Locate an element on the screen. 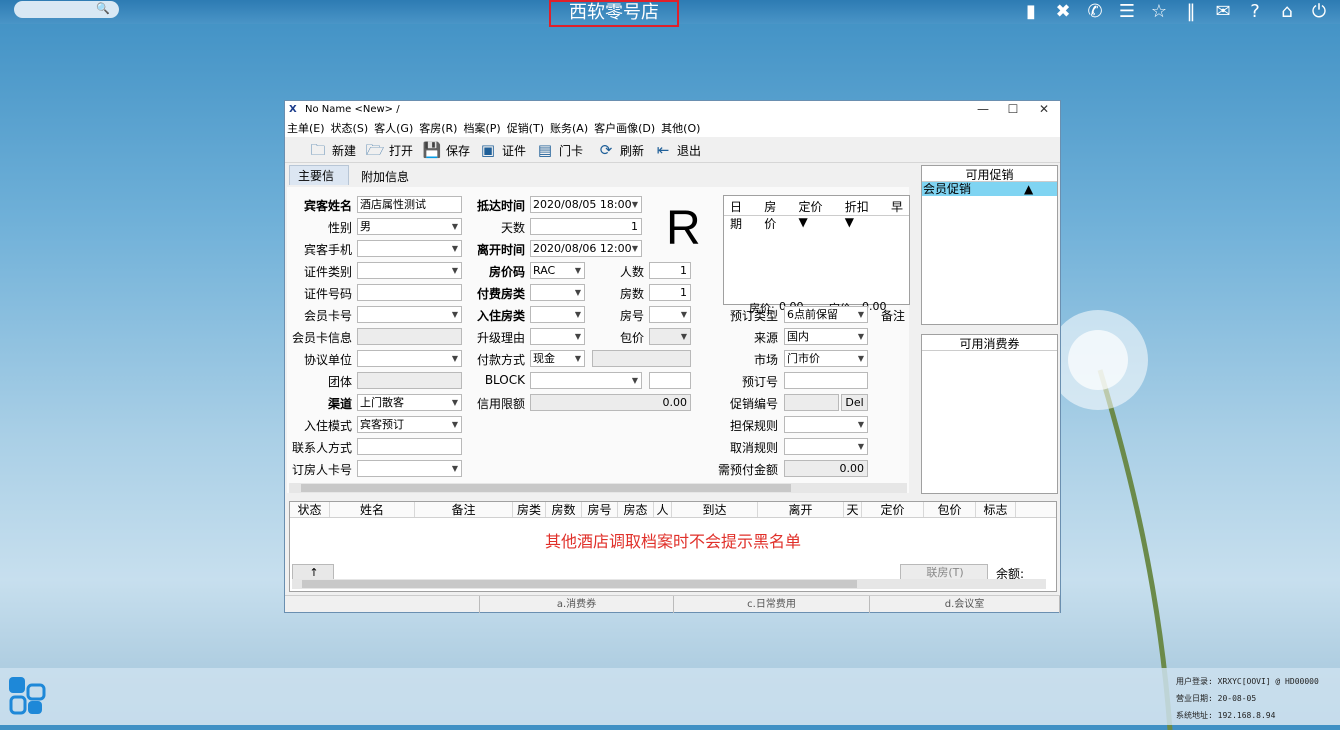  market-value: 门市价 is located at coordinates (803, 358).